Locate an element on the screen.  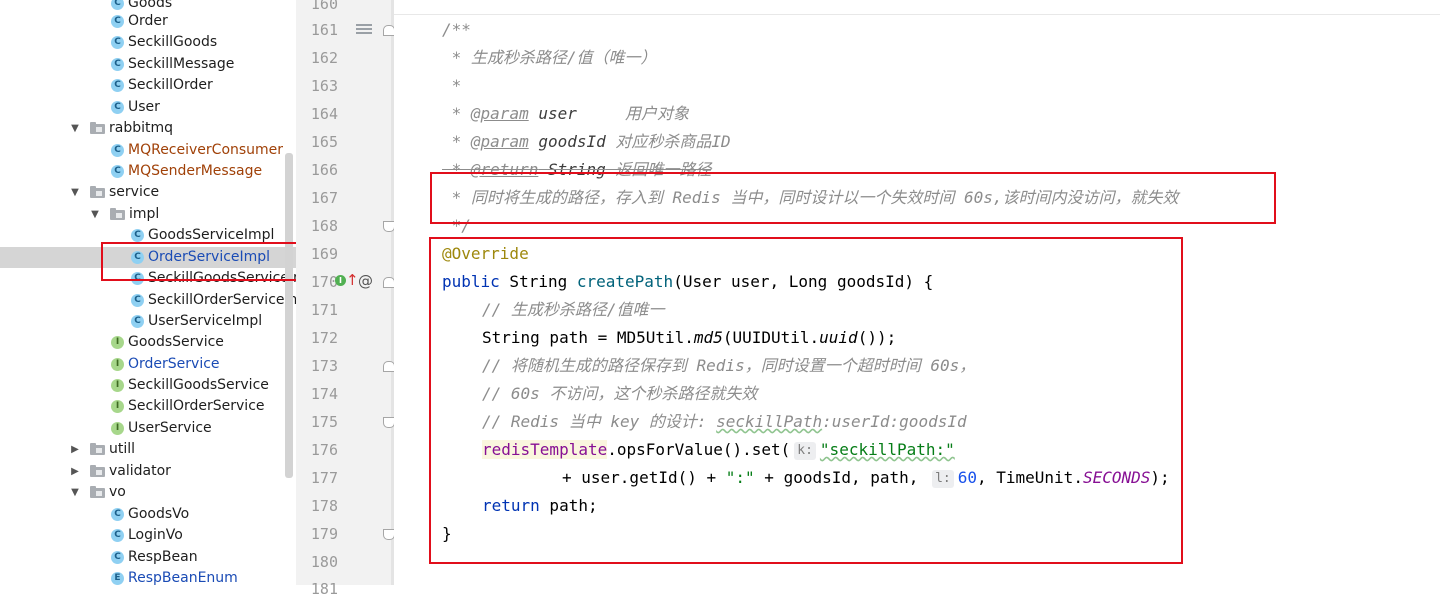
tree-item-label: OrderService is located at coordinates (174, 364).